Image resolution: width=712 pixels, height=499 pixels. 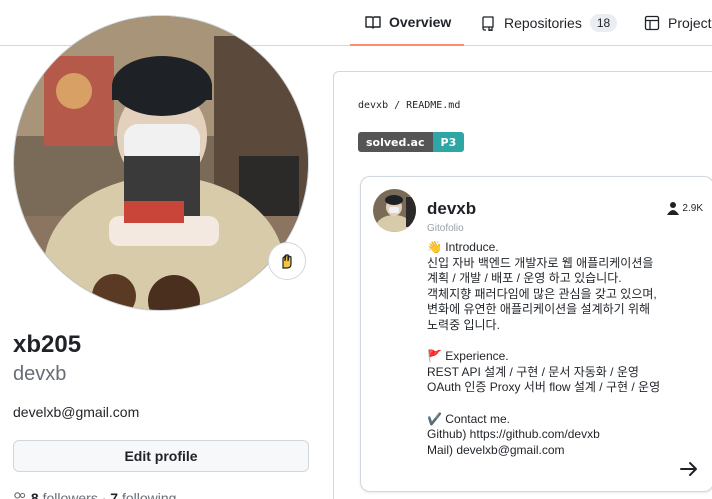 What do you see at coordinates (544, 387) in the screenshot?
I see `experience-line: OAuth 인증 Proxy 서버 flow 설계 / 구현 / 운영` at bounding box center [544, 387].